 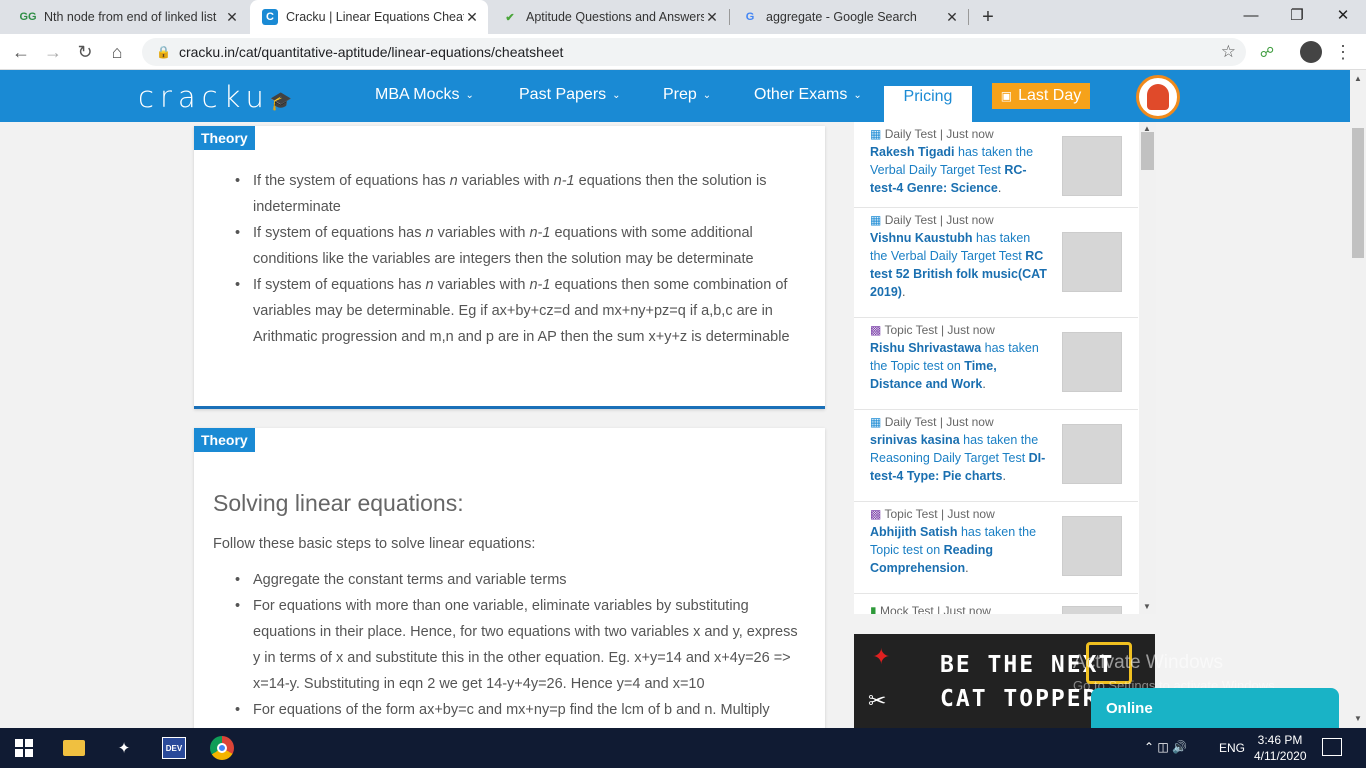 I want to click on user-avatar, so click(x=1158, y=97).